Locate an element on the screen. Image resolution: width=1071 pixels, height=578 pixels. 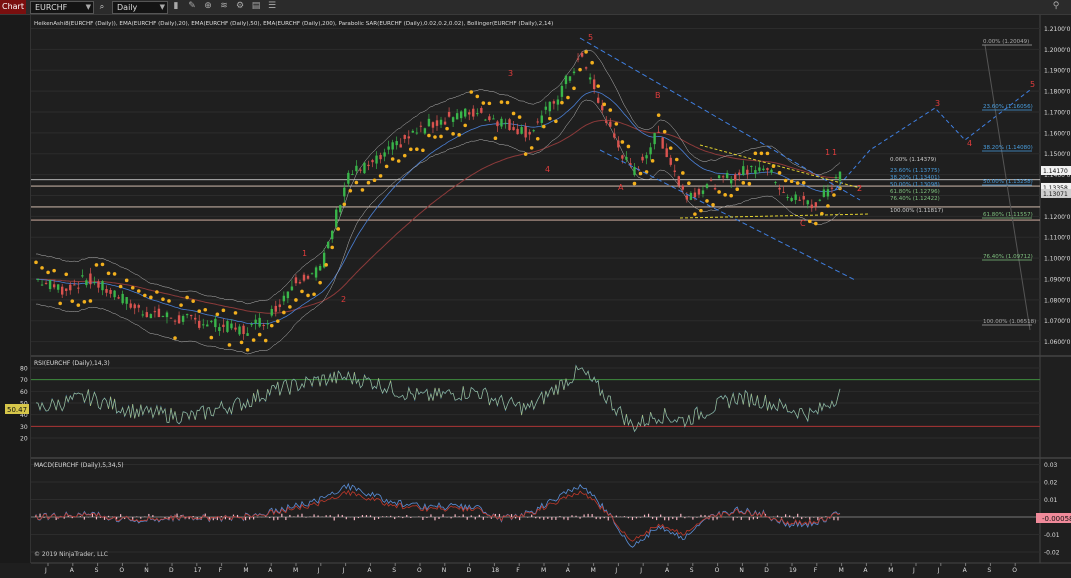
fib-level-label: 0.00% (1.20049) is located at coordinates (1006, 42).